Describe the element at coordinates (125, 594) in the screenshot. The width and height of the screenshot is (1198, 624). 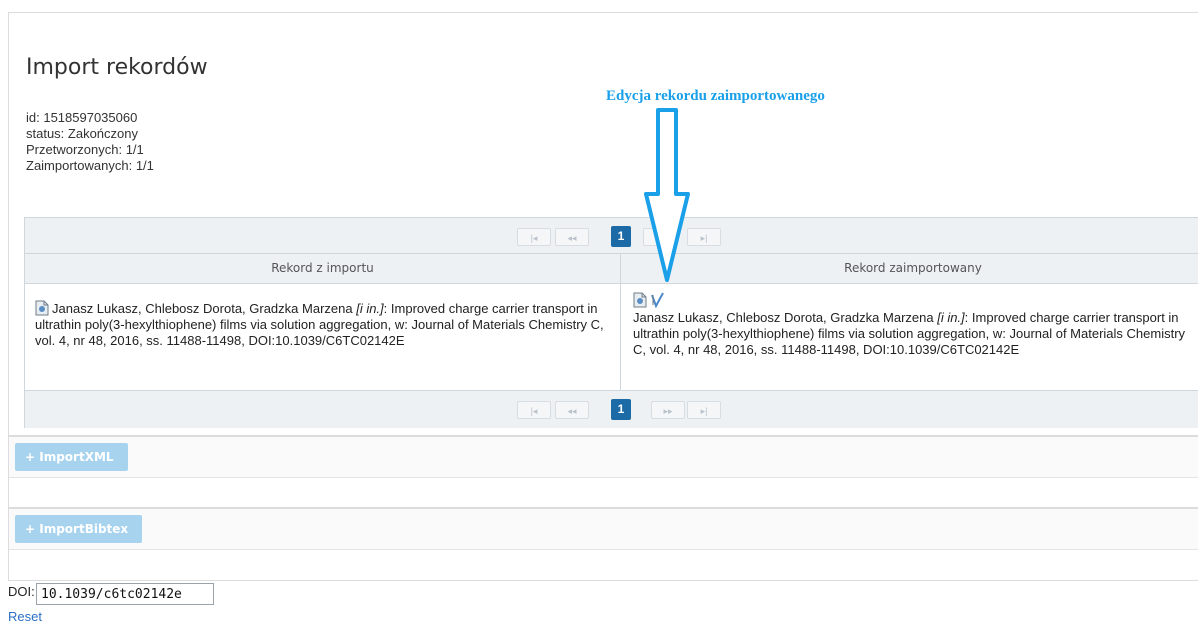
I see `doi-input` at that location.